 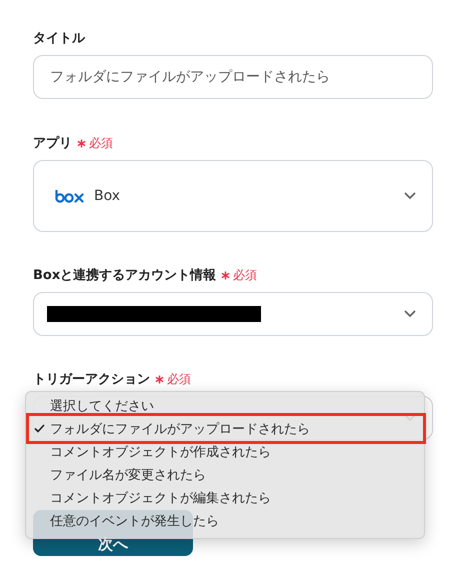 I want to click on field-label: Boxと連携するアカウント情報, so click(x=124, y=275).